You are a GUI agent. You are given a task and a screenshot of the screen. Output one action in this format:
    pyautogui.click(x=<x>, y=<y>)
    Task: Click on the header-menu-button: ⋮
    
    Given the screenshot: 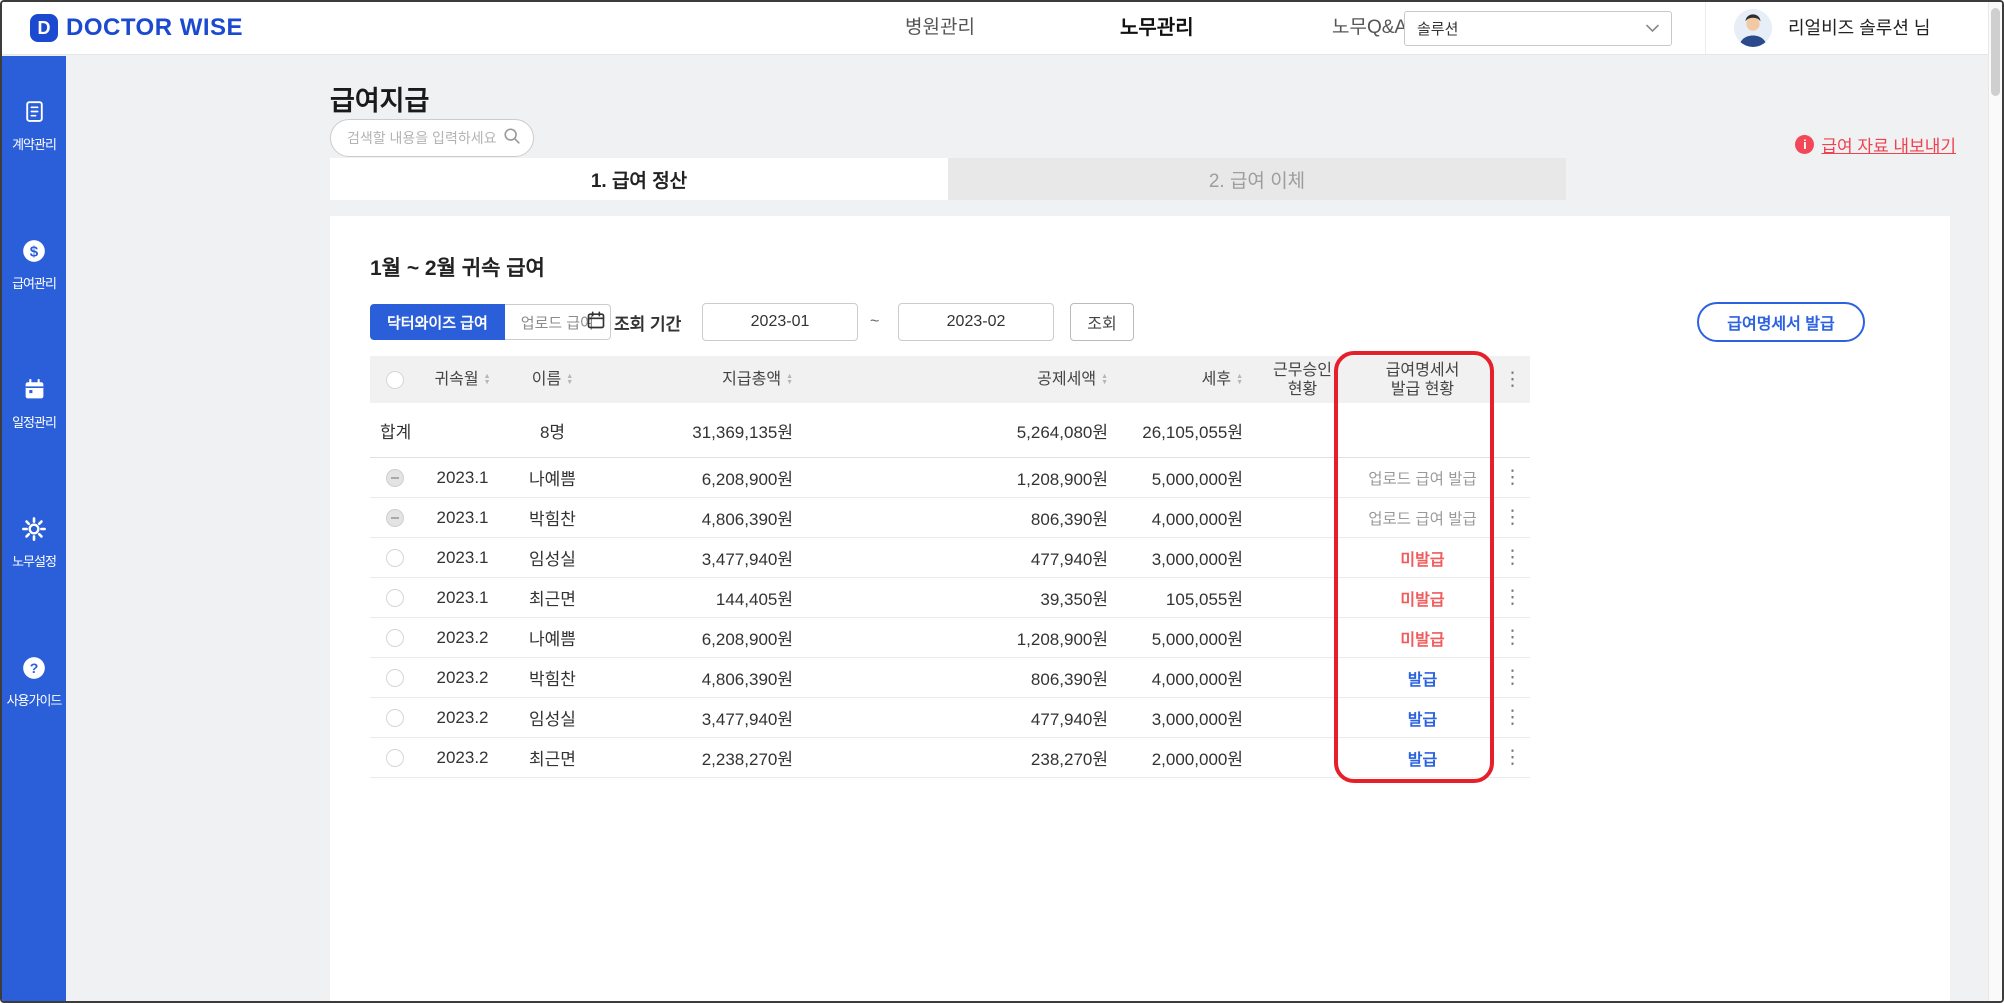 What is the action you would take?
    pyautogui.click(x=1512, y=379)
    